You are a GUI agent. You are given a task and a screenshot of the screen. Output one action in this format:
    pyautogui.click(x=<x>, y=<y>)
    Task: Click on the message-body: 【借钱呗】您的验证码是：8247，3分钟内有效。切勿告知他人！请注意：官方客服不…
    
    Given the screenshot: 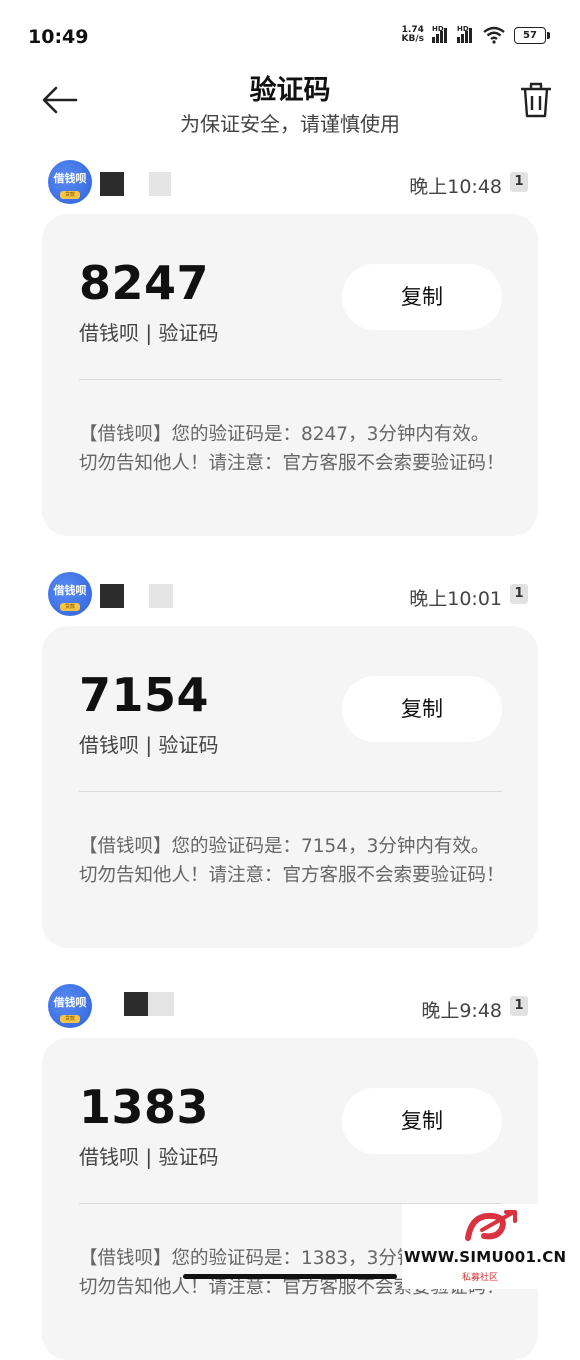 What is the action you would take?
    pyautogui.click(x=292, y=449)
    